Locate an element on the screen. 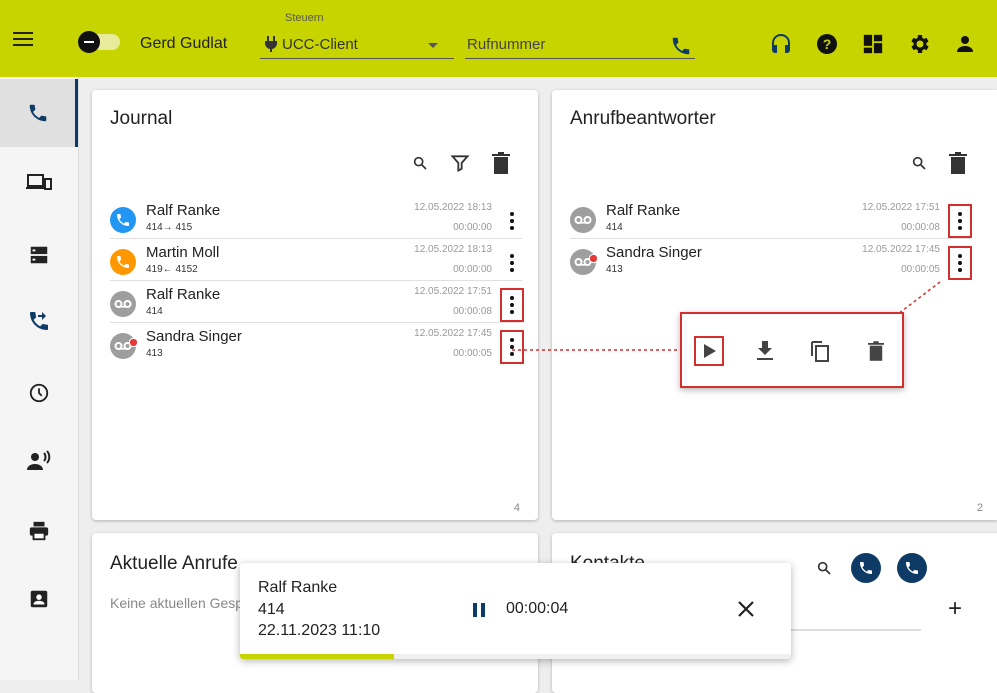 The width and height of the screenshot is (997, 693). voicemail-player: Ralf Ranke 414 22.11.2023 11:10 00:00:04 is located at coordinates (515, 611).